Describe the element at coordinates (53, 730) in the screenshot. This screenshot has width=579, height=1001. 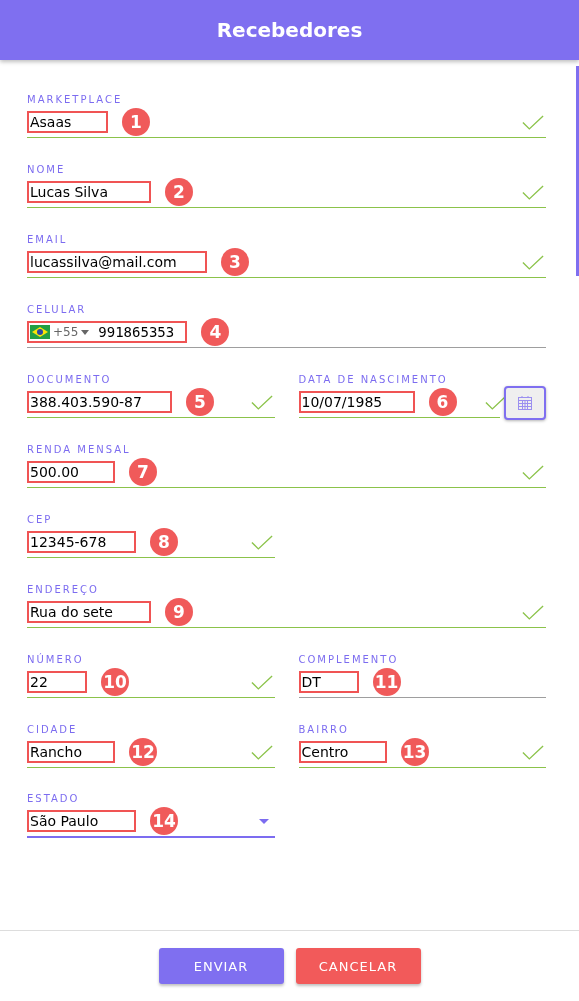
I see `field-label: CIDADE` at that location.